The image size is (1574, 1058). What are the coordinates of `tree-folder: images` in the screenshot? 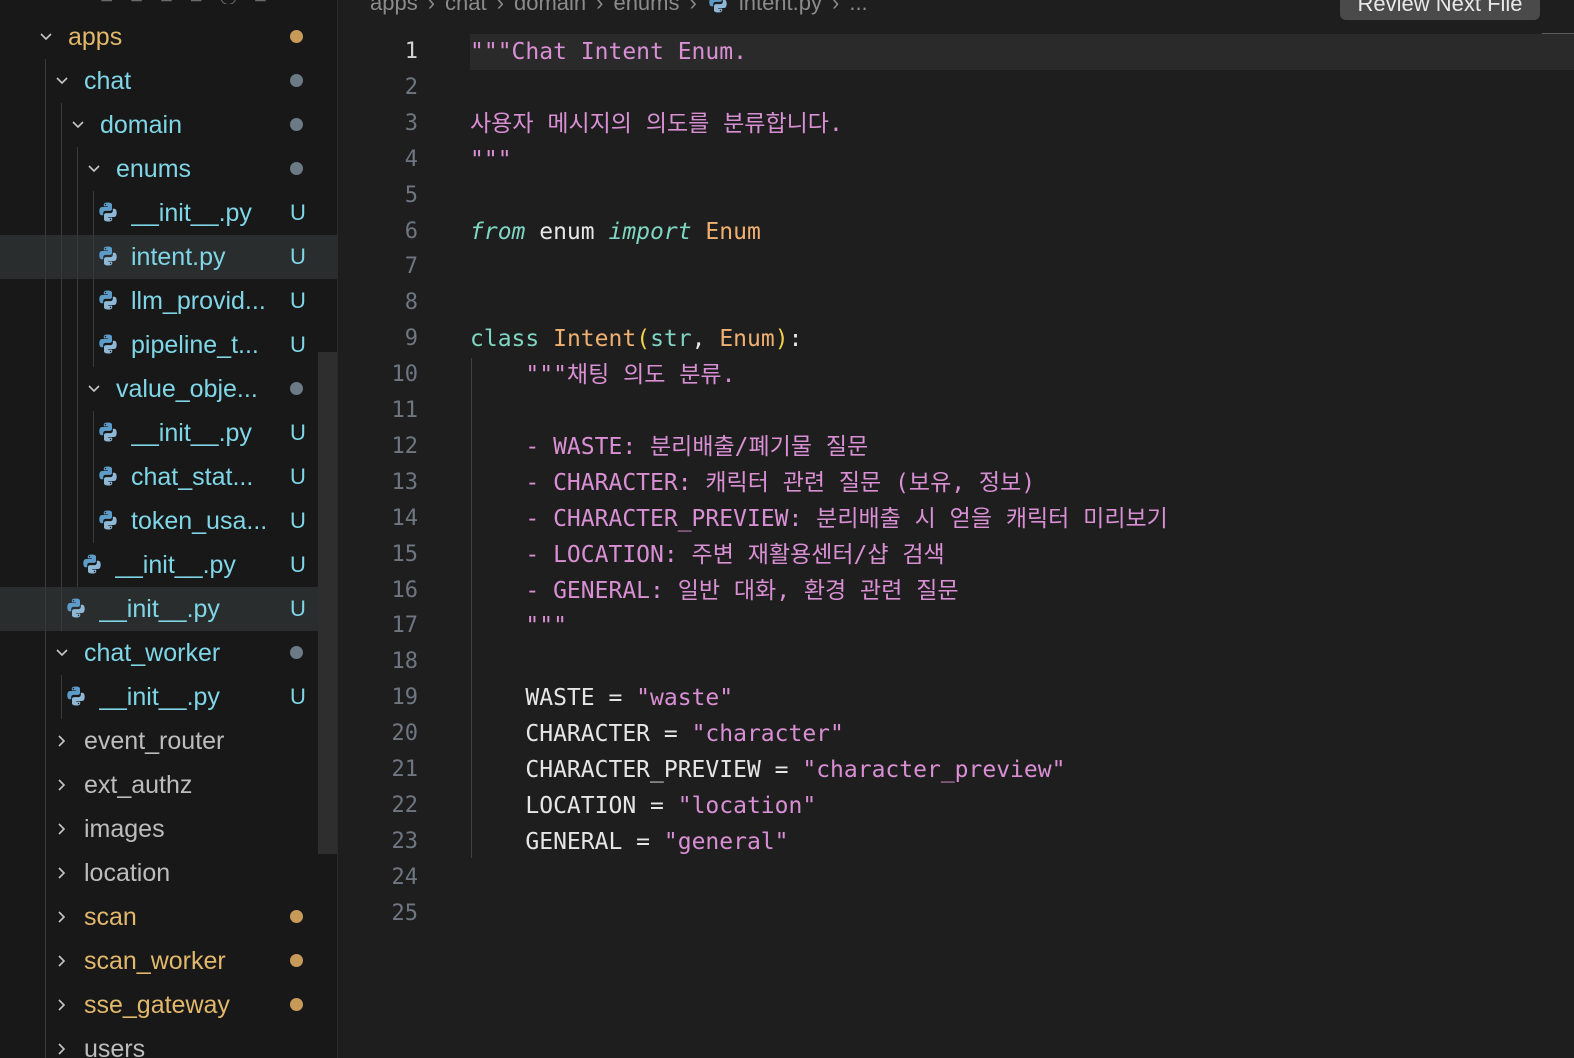 It's located at (168, 829).